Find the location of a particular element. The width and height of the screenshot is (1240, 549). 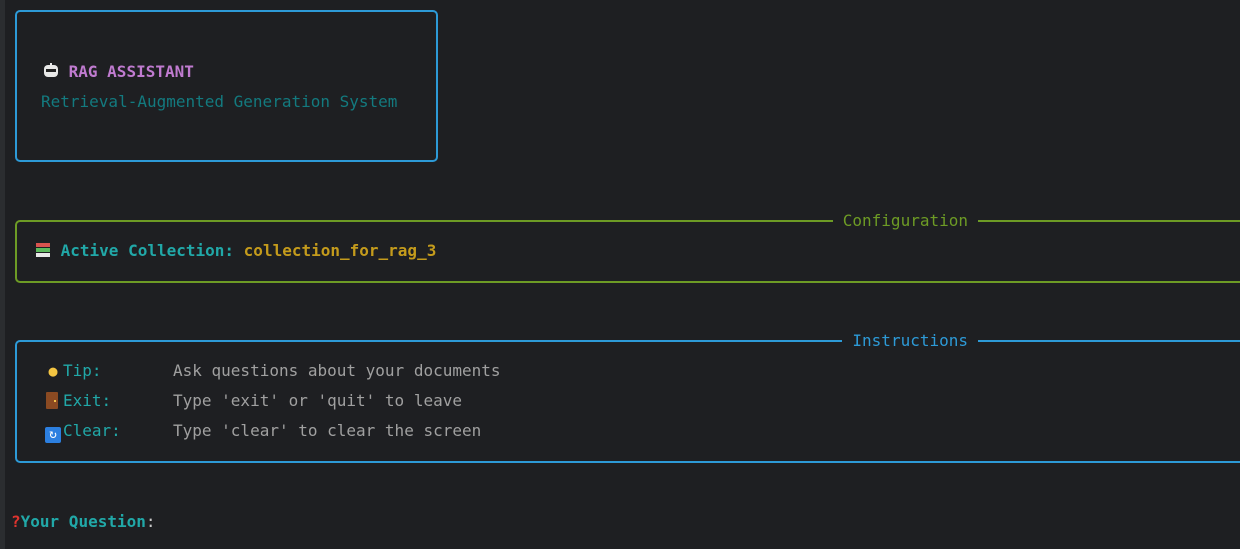

active-collection-row: Active Collection: collection_for_rag_3 is located at coordinates (235, 251).